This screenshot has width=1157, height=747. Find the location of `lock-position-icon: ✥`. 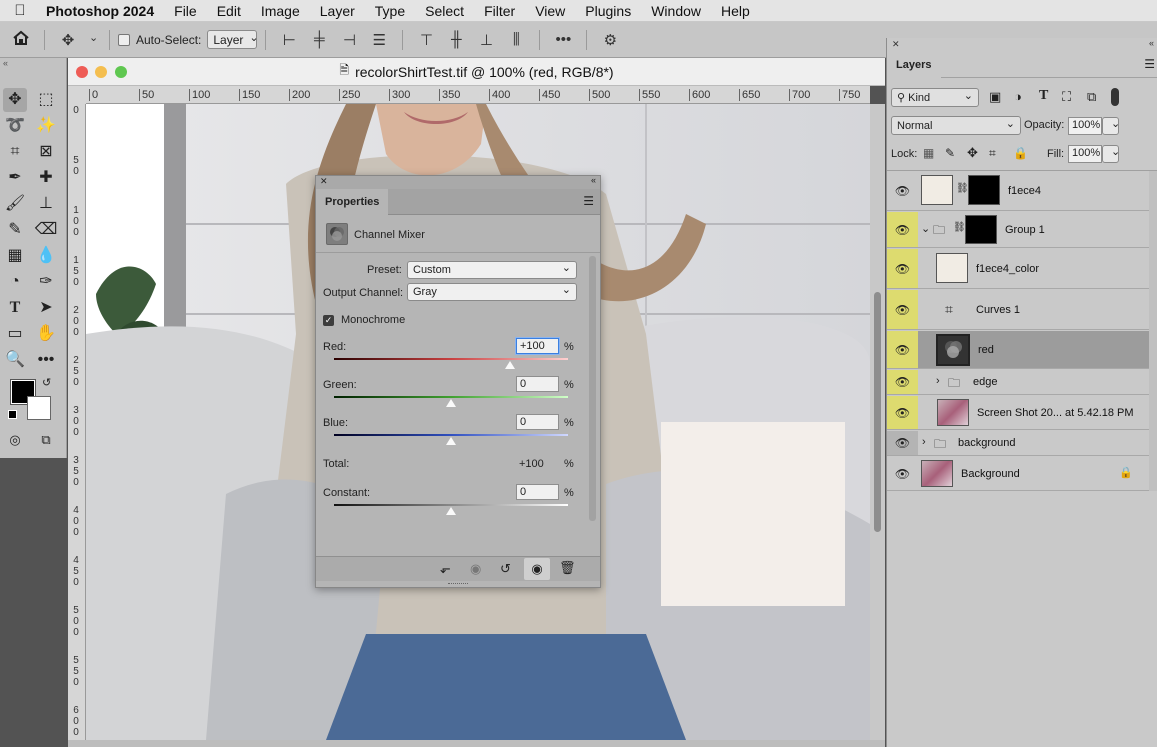

lock-position-icon: ✥ is located at coordinates (972, 153).